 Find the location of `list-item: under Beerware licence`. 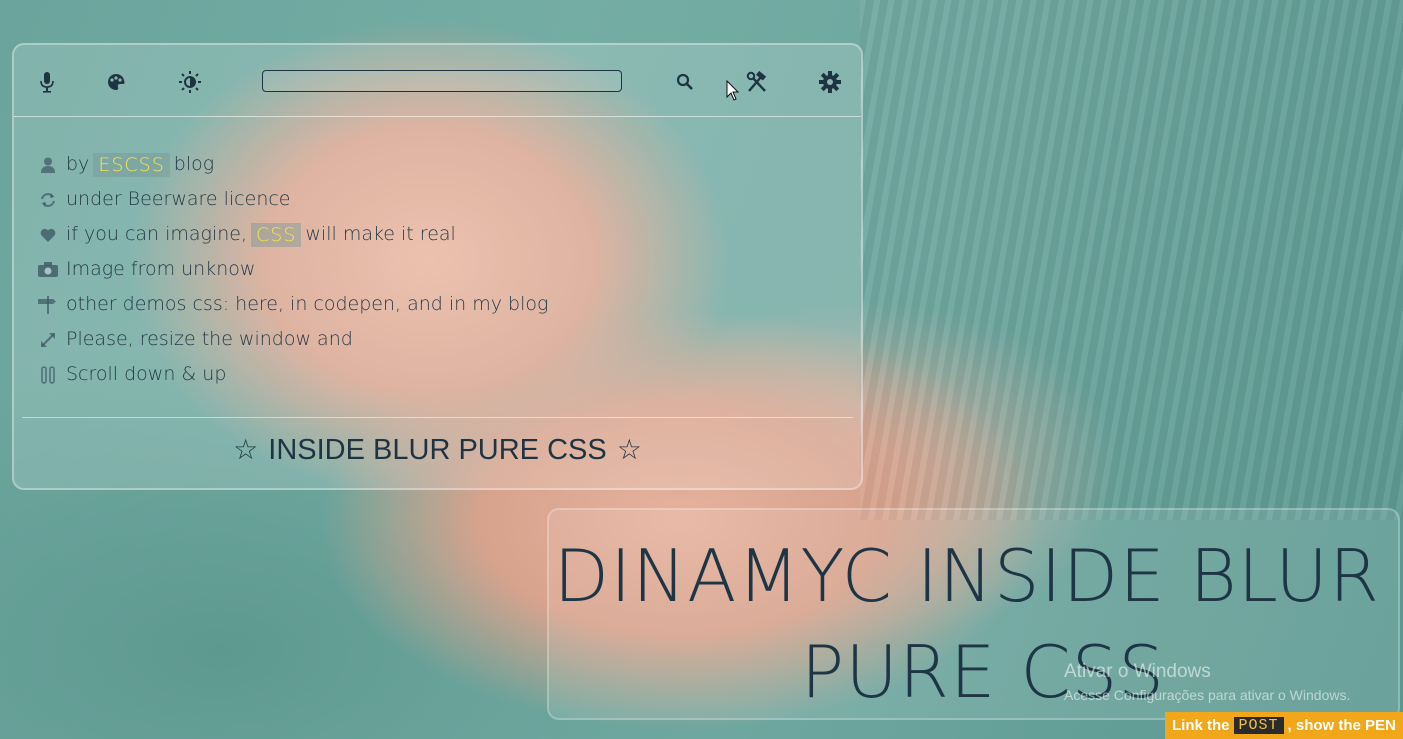

list-item: under Beerware licence is located at coordinates (292, 199).